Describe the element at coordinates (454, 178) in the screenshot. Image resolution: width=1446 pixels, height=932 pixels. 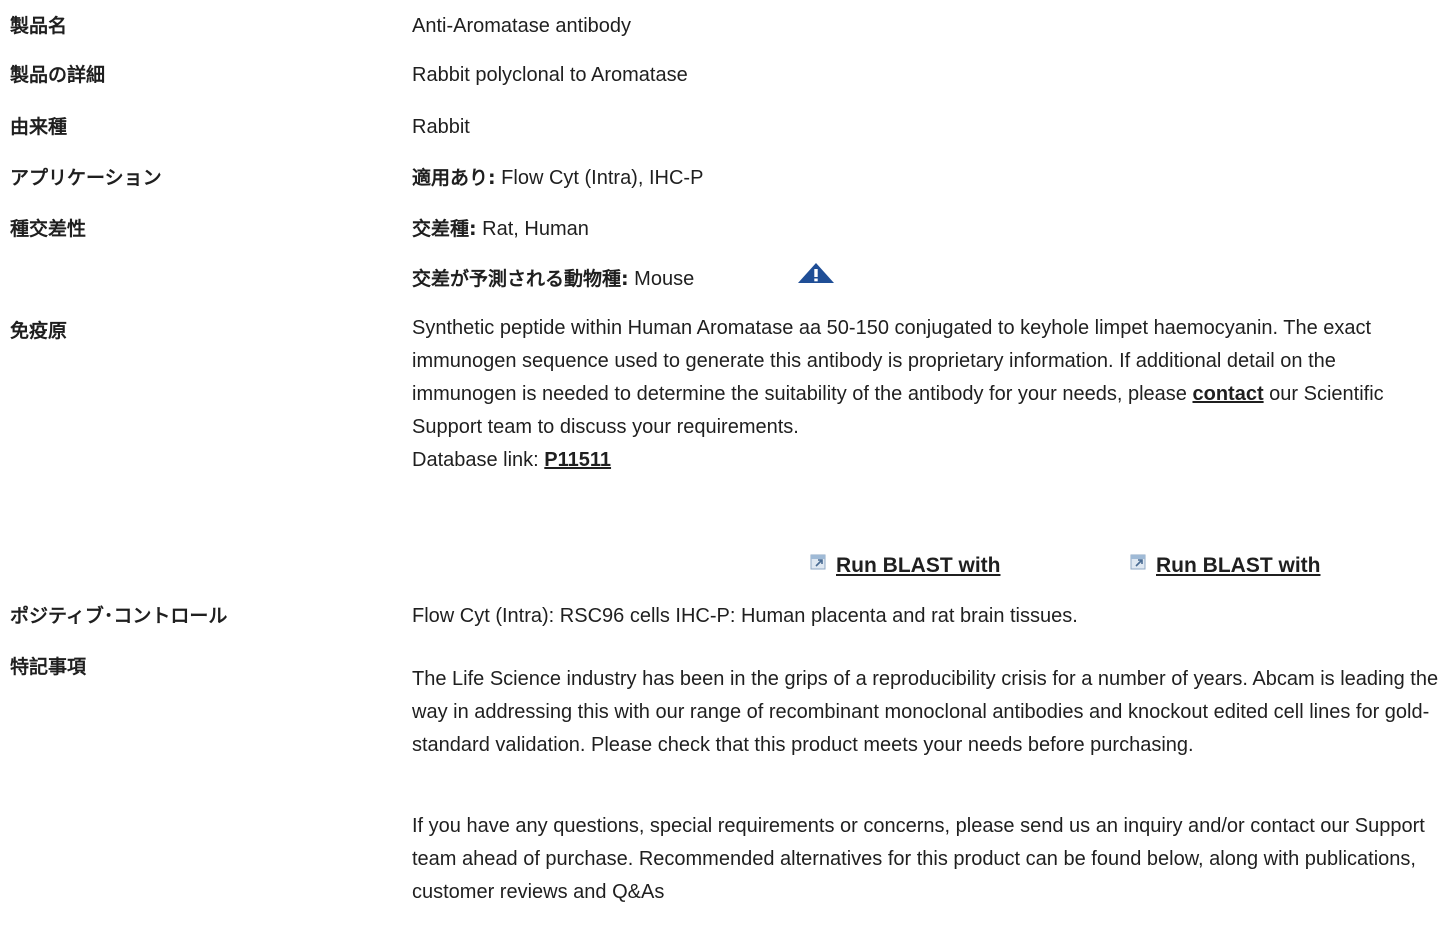
I see `applications-prefix: 適用あり:` at that location.